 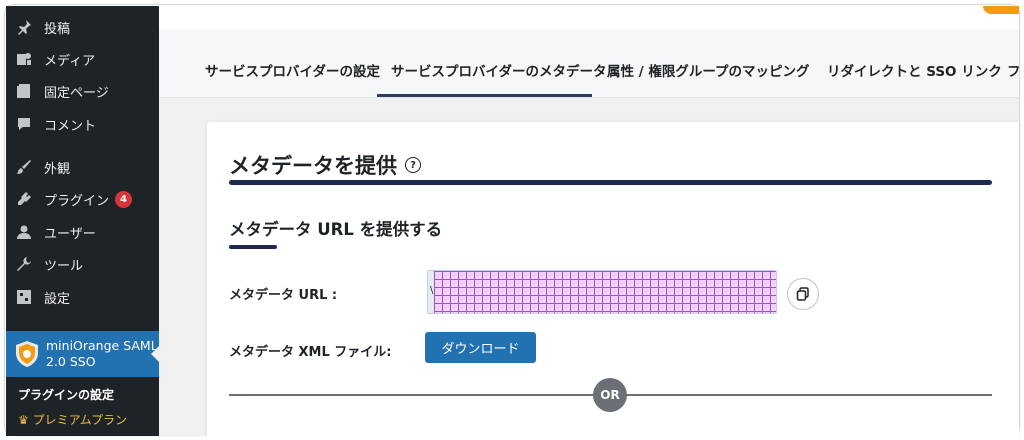 I want to click on tab-redirect-sso-links: リダイレクトと SSO リンク, so click(x=914, y=70).